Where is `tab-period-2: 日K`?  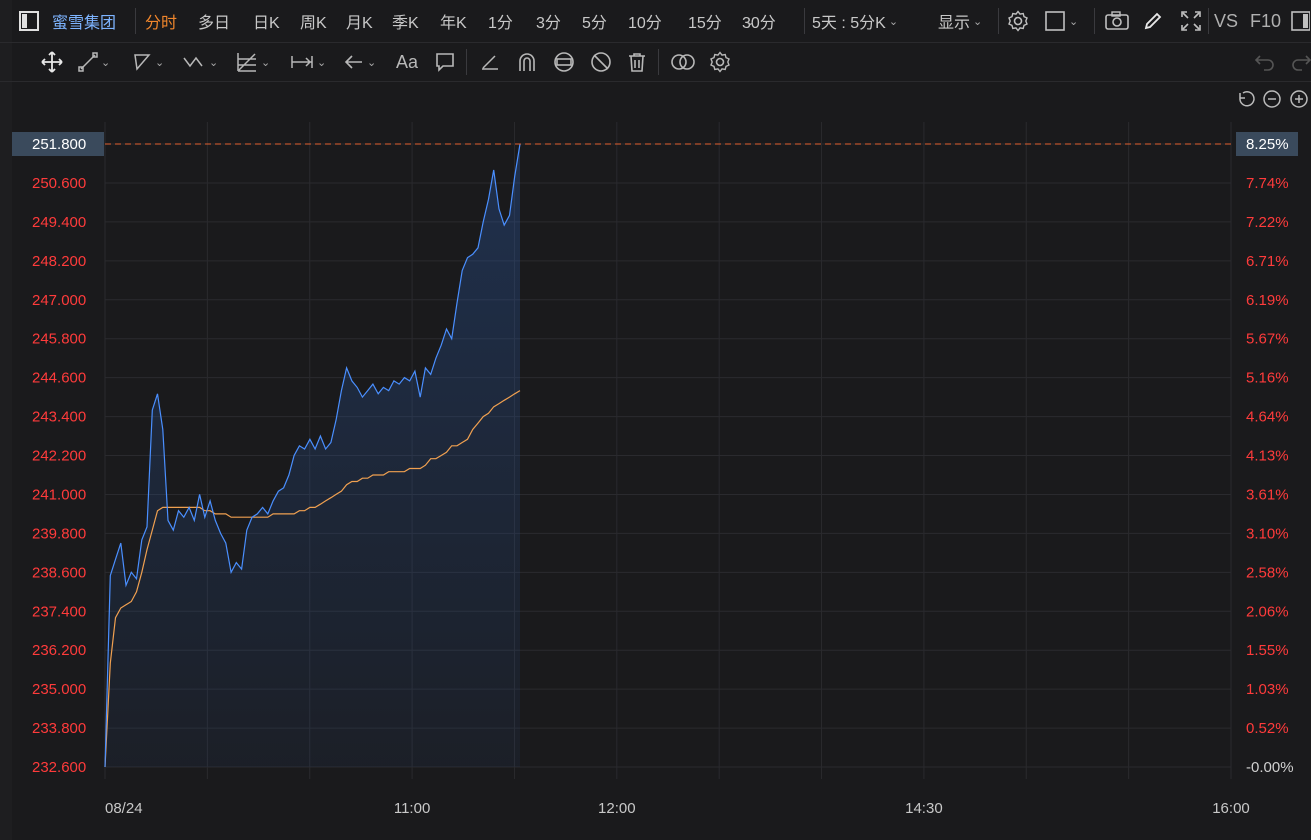 tab-period-2: 日K is located at coordinates (266, 21).